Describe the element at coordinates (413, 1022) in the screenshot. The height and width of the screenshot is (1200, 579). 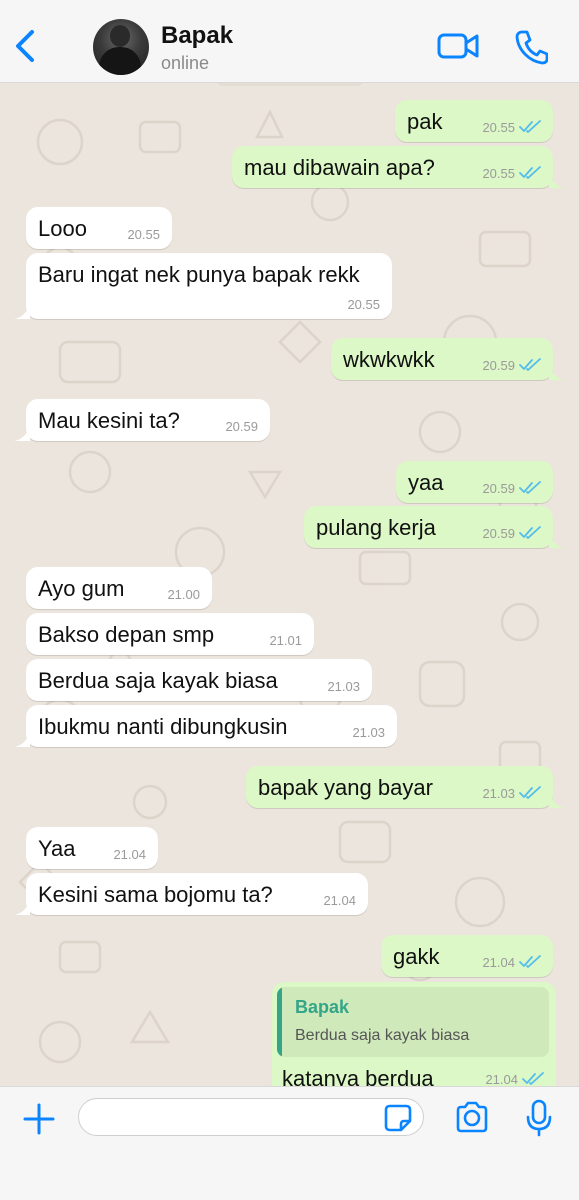
I see `quoted-message: Bapak Berdua saja kayak biasa` at that location.